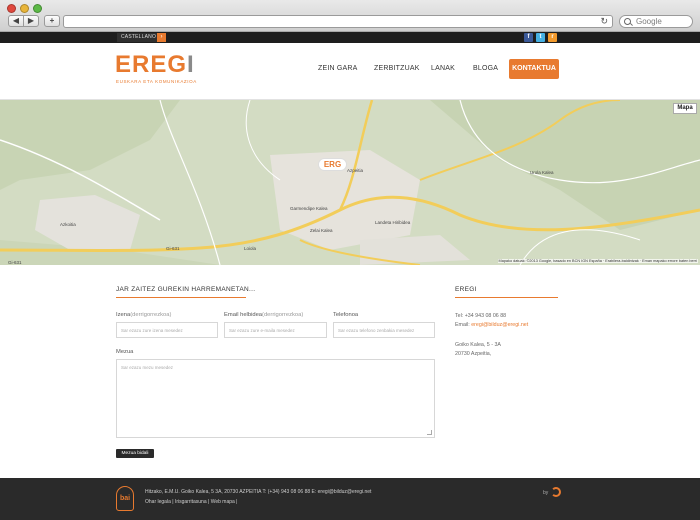 The image size is (700, 520). Describe the element at coordinates (139, 37) in the screenshot. I see `language-switch: CASTELLANO` at that location.